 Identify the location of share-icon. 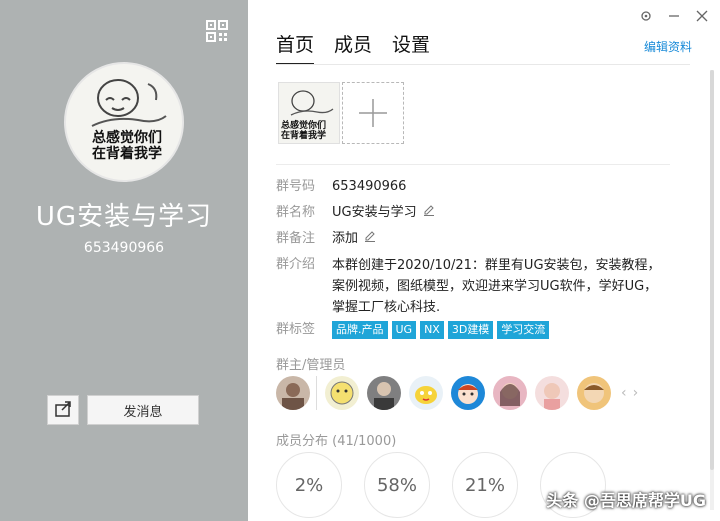
(63, 409).